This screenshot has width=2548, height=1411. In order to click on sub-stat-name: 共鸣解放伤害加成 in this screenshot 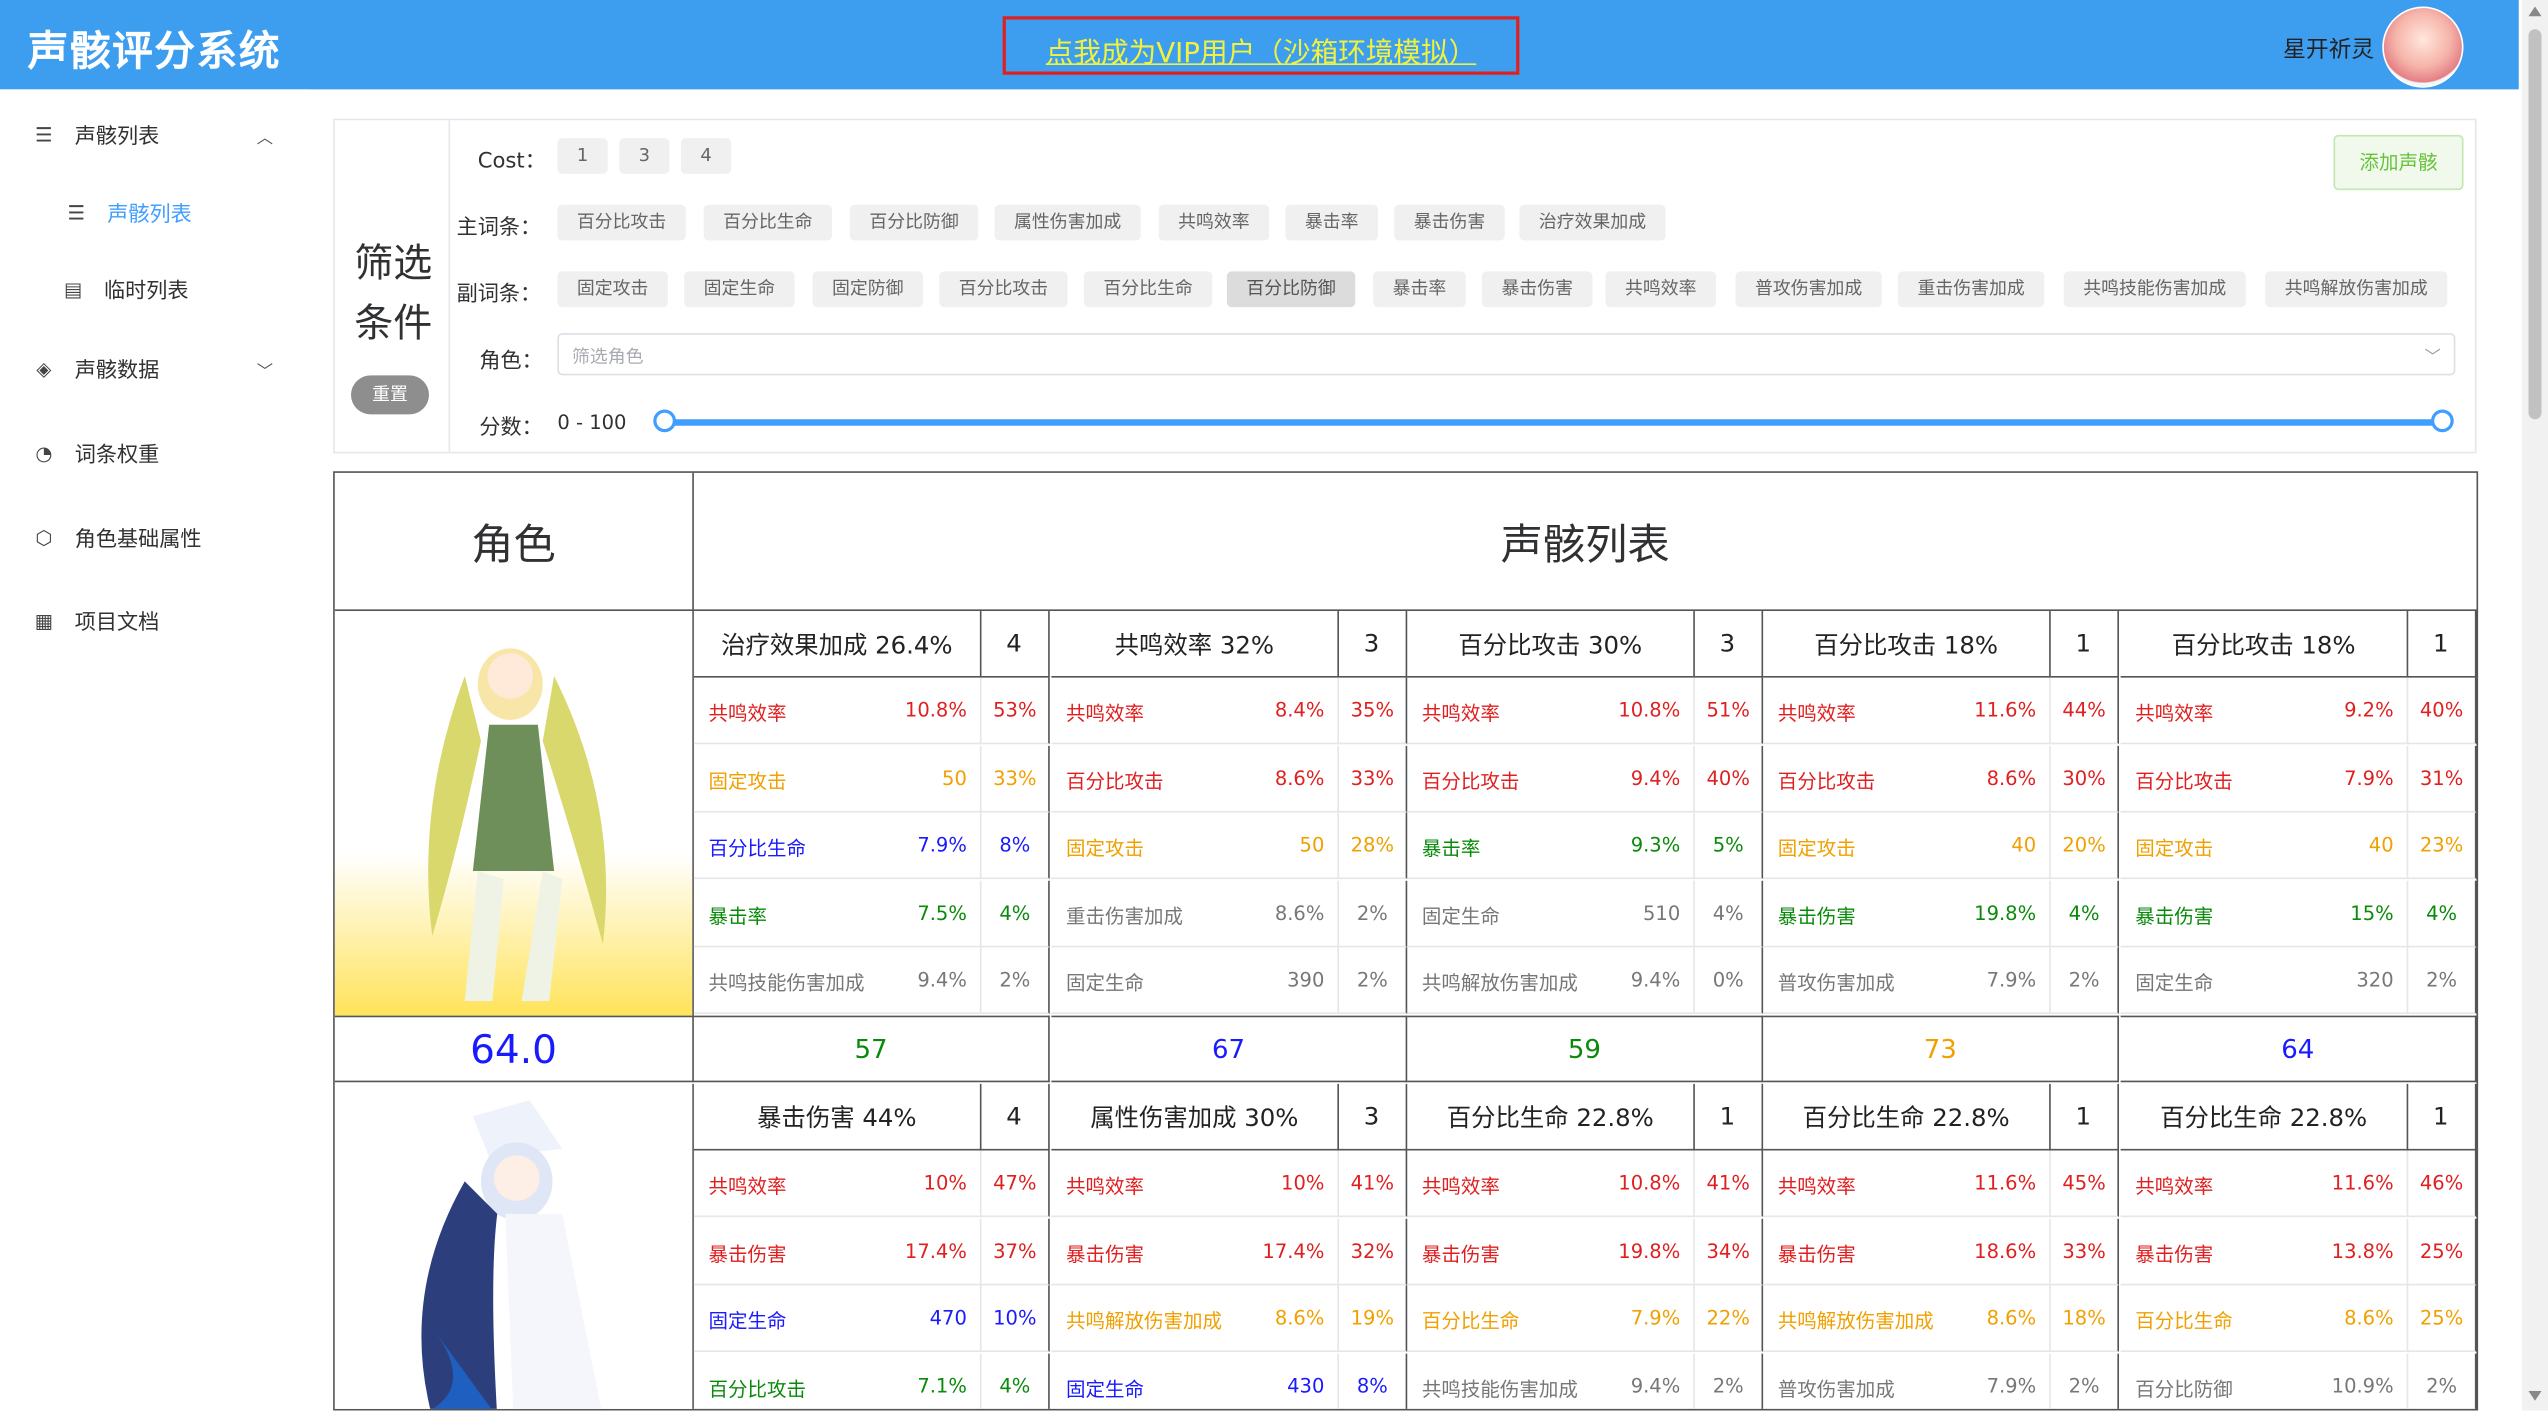, I will do `click(1855, 1321)`.